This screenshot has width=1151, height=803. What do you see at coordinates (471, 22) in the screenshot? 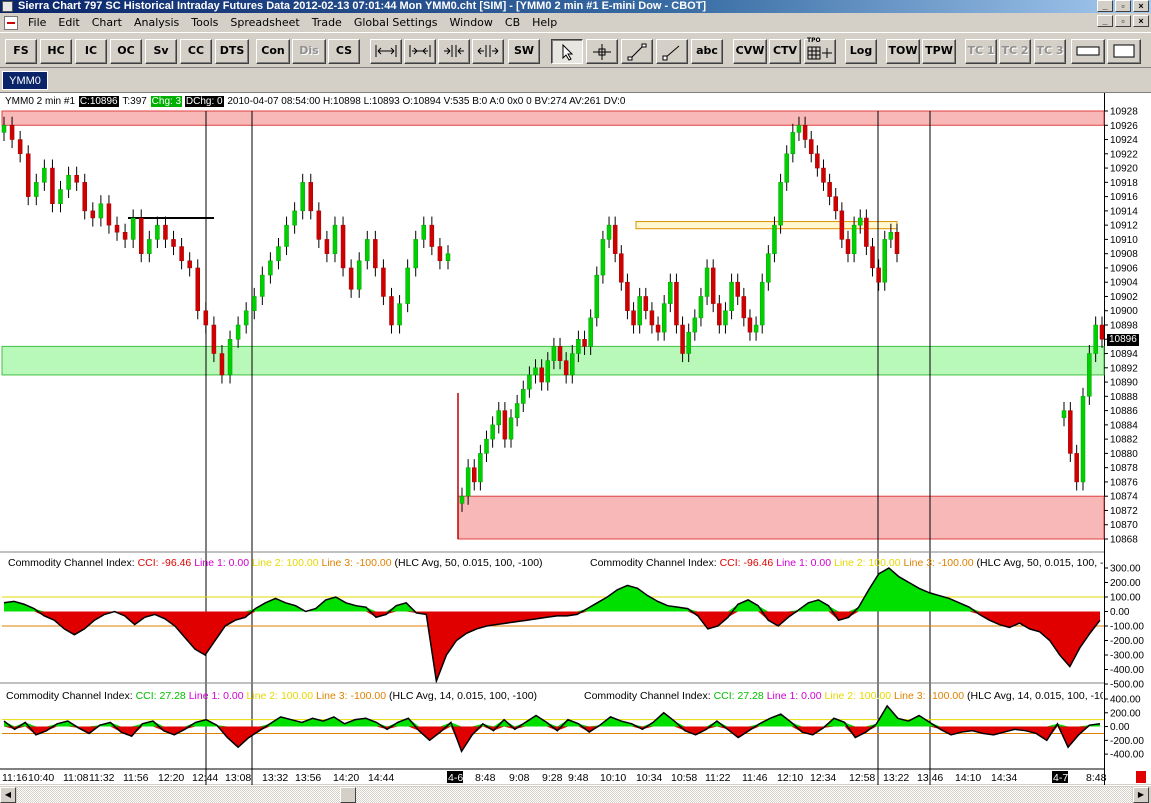
I see `menu-window: Window` at bounding box center [471, 22].